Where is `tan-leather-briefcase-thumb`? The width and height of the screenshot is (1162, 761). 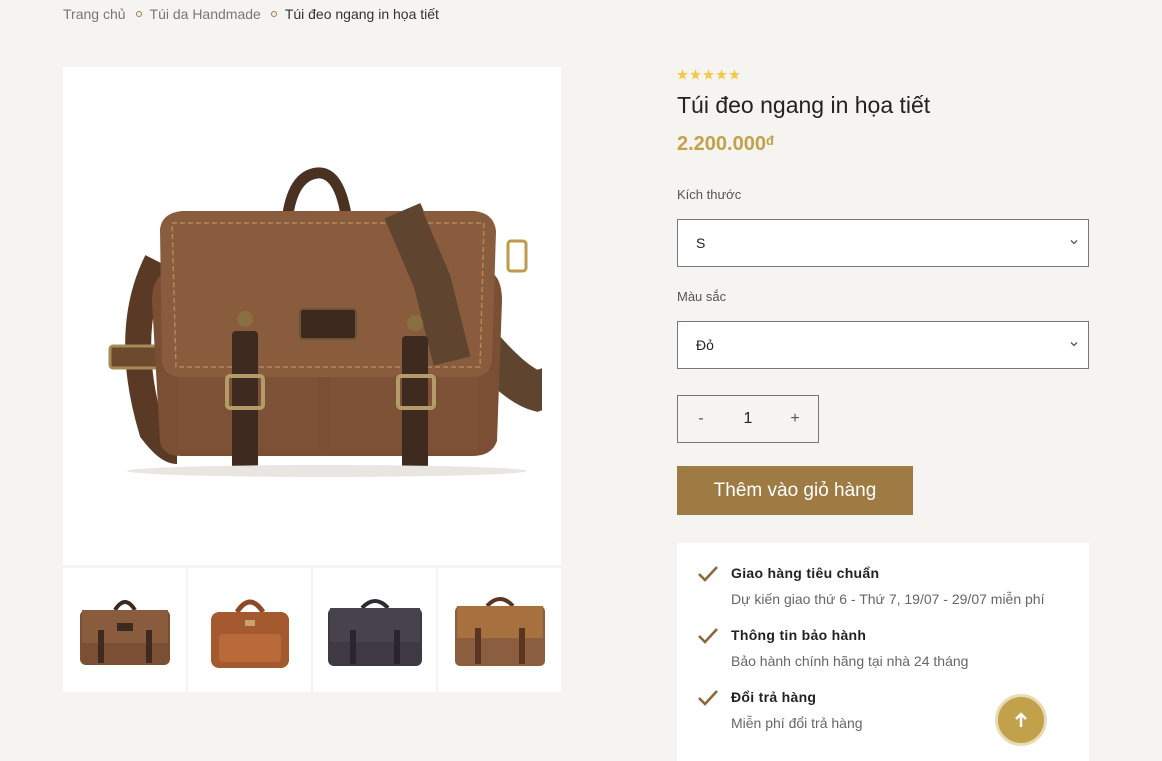
tan-leather-briefcase-thumb is located at coordinates (249, 633).